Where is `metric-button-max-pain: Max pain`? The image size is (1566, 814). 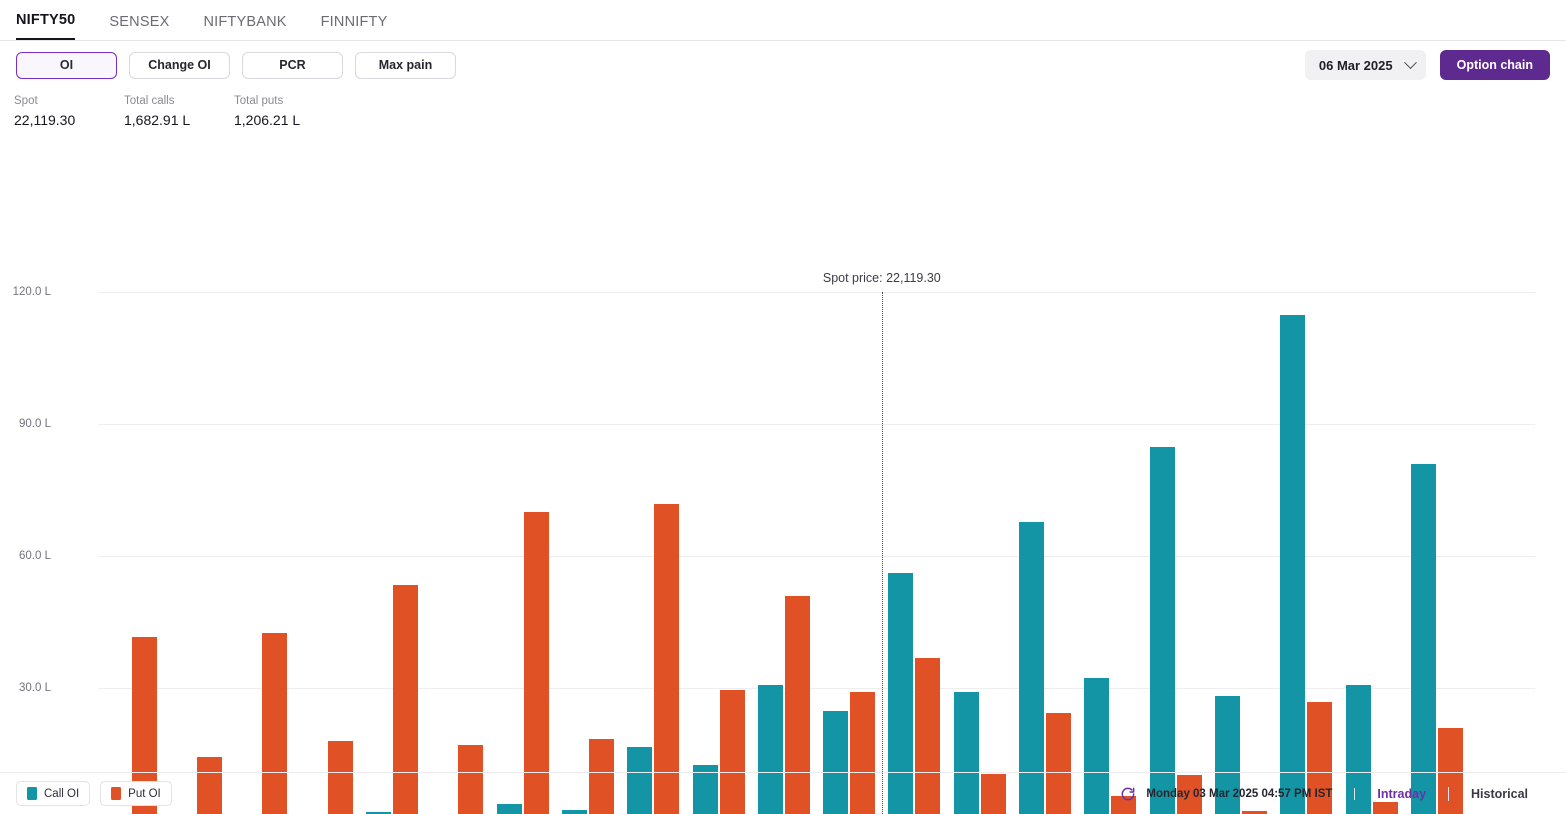 metric-button-max-pain: Max pain is located at coordinates (405, 65).